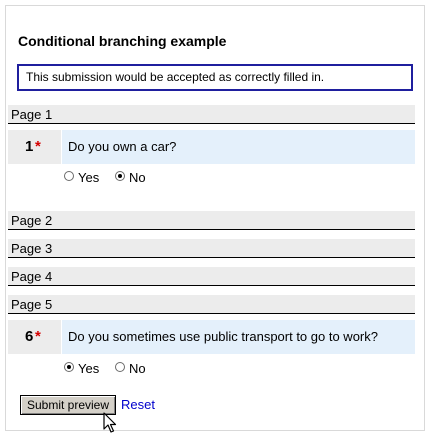 This screenshot has width=431, height=438. Describe the element at coordinates (137, 369) in the screenshot. I see `q6-no-label: No` at that location.